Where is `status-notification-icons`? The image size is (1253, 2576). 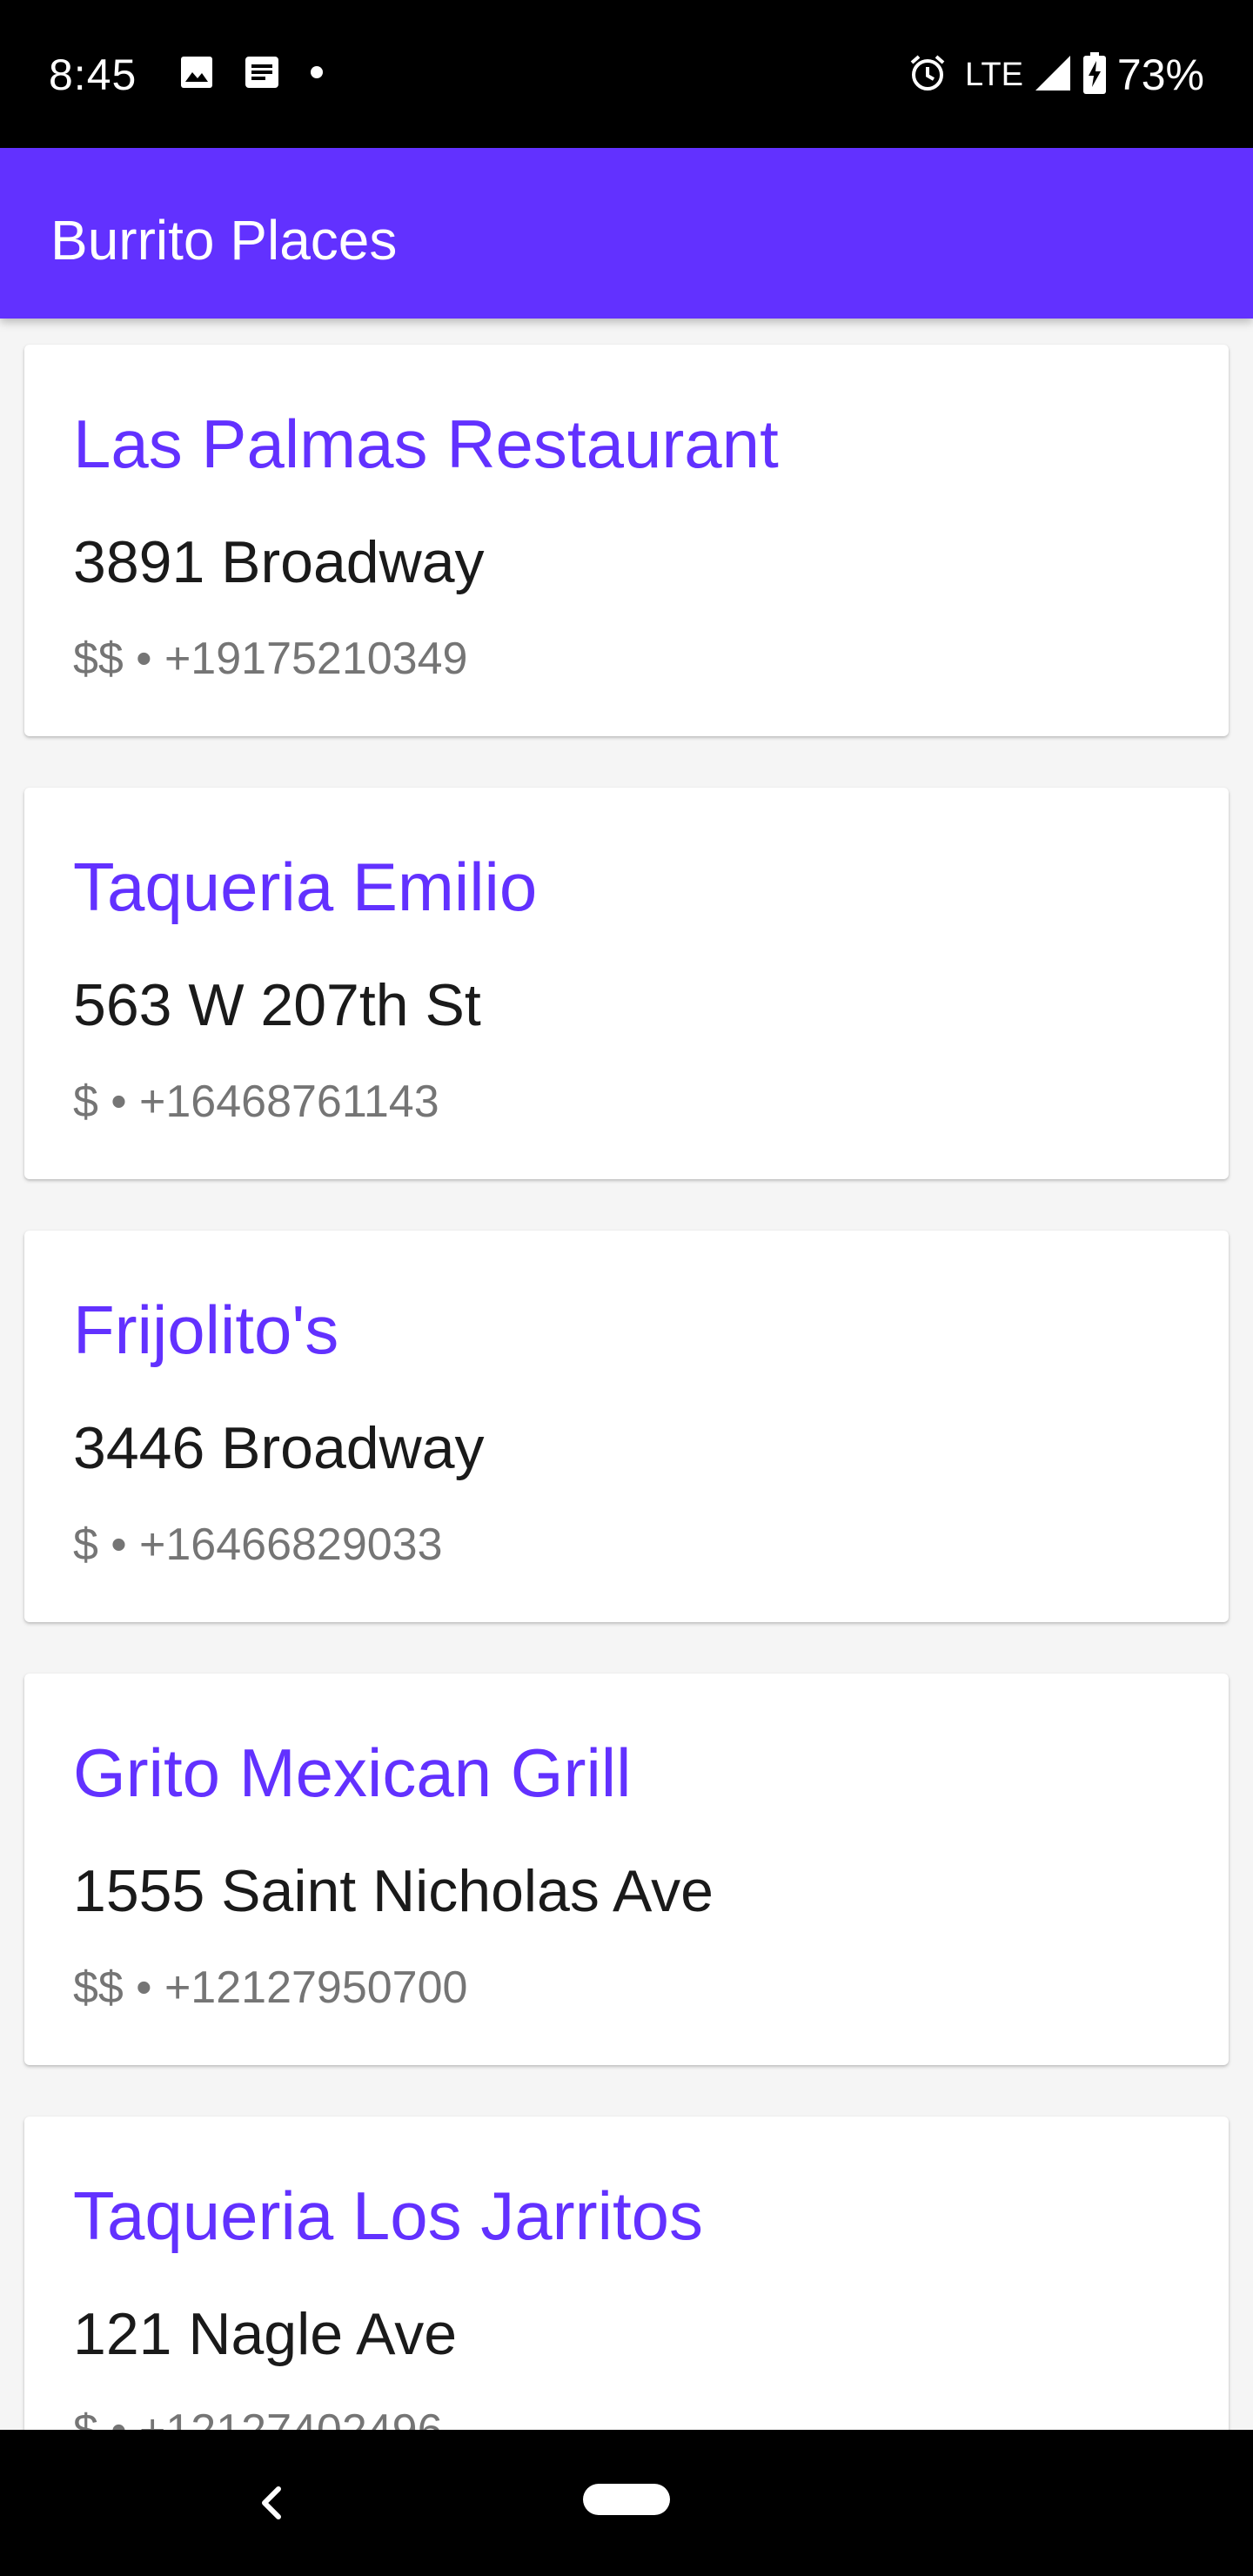 status-notification-icons is located at coordinates (251, 74).